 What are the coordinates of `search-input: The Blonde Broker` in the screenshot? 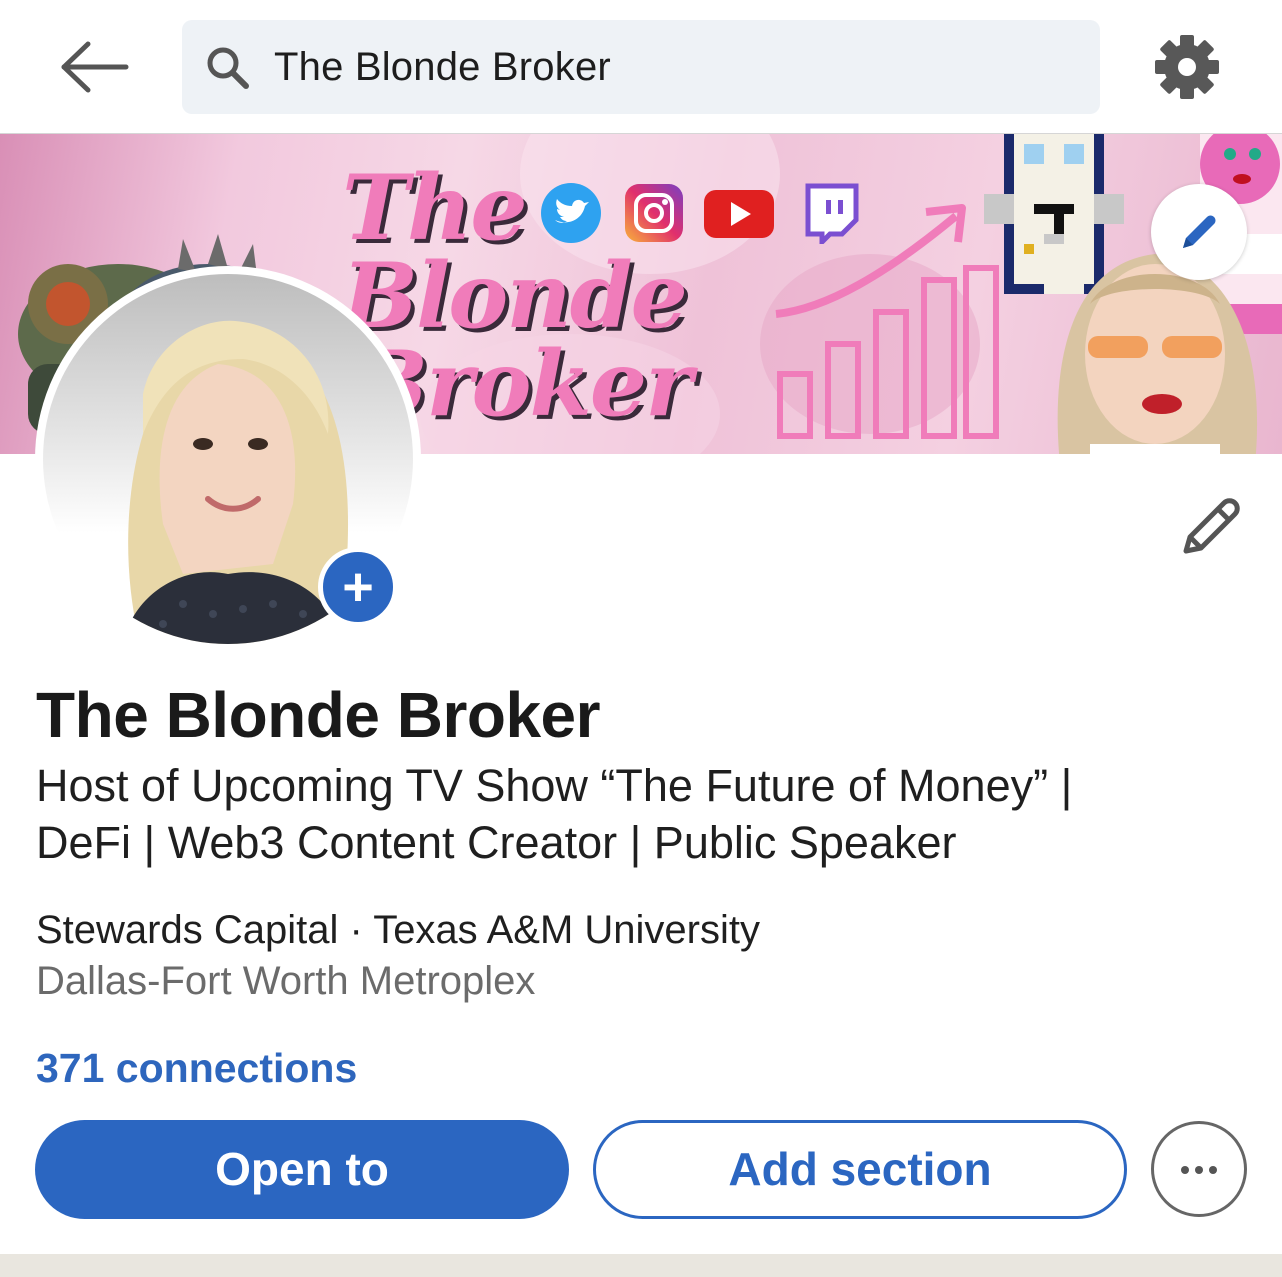 It's located at (641, 67).